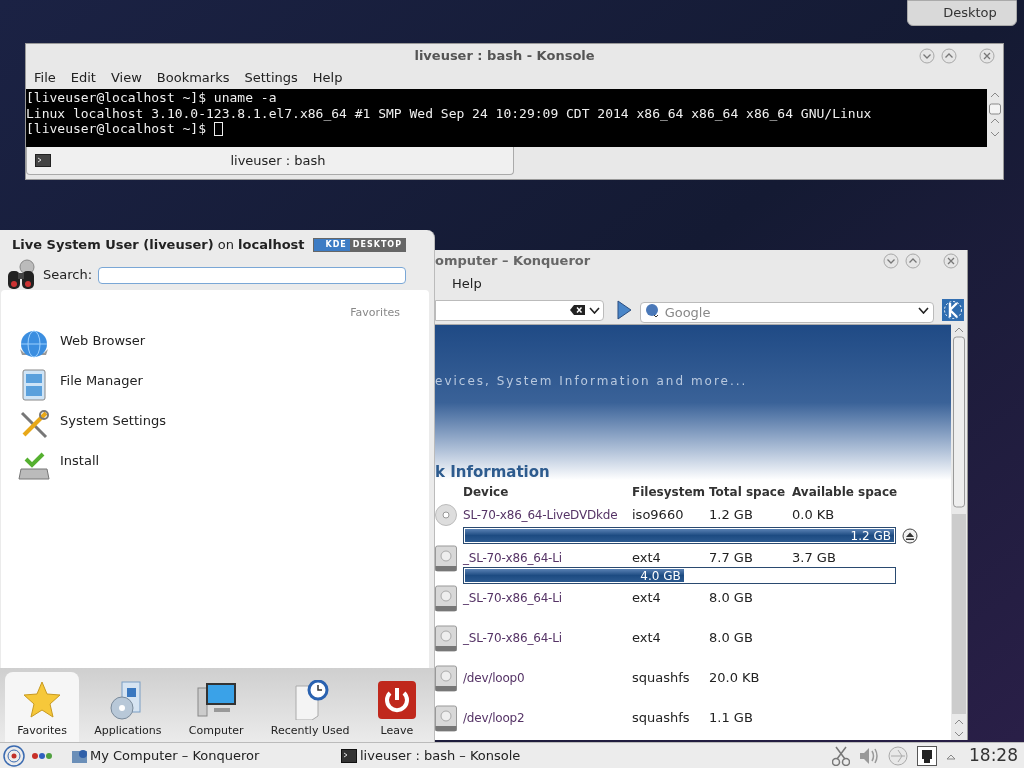 The width and height of the screenshot is (1024, 768). Describe the element at coordinates (547, 718) in the screenshot. I see `device-name: /dev/loop2` at that location.